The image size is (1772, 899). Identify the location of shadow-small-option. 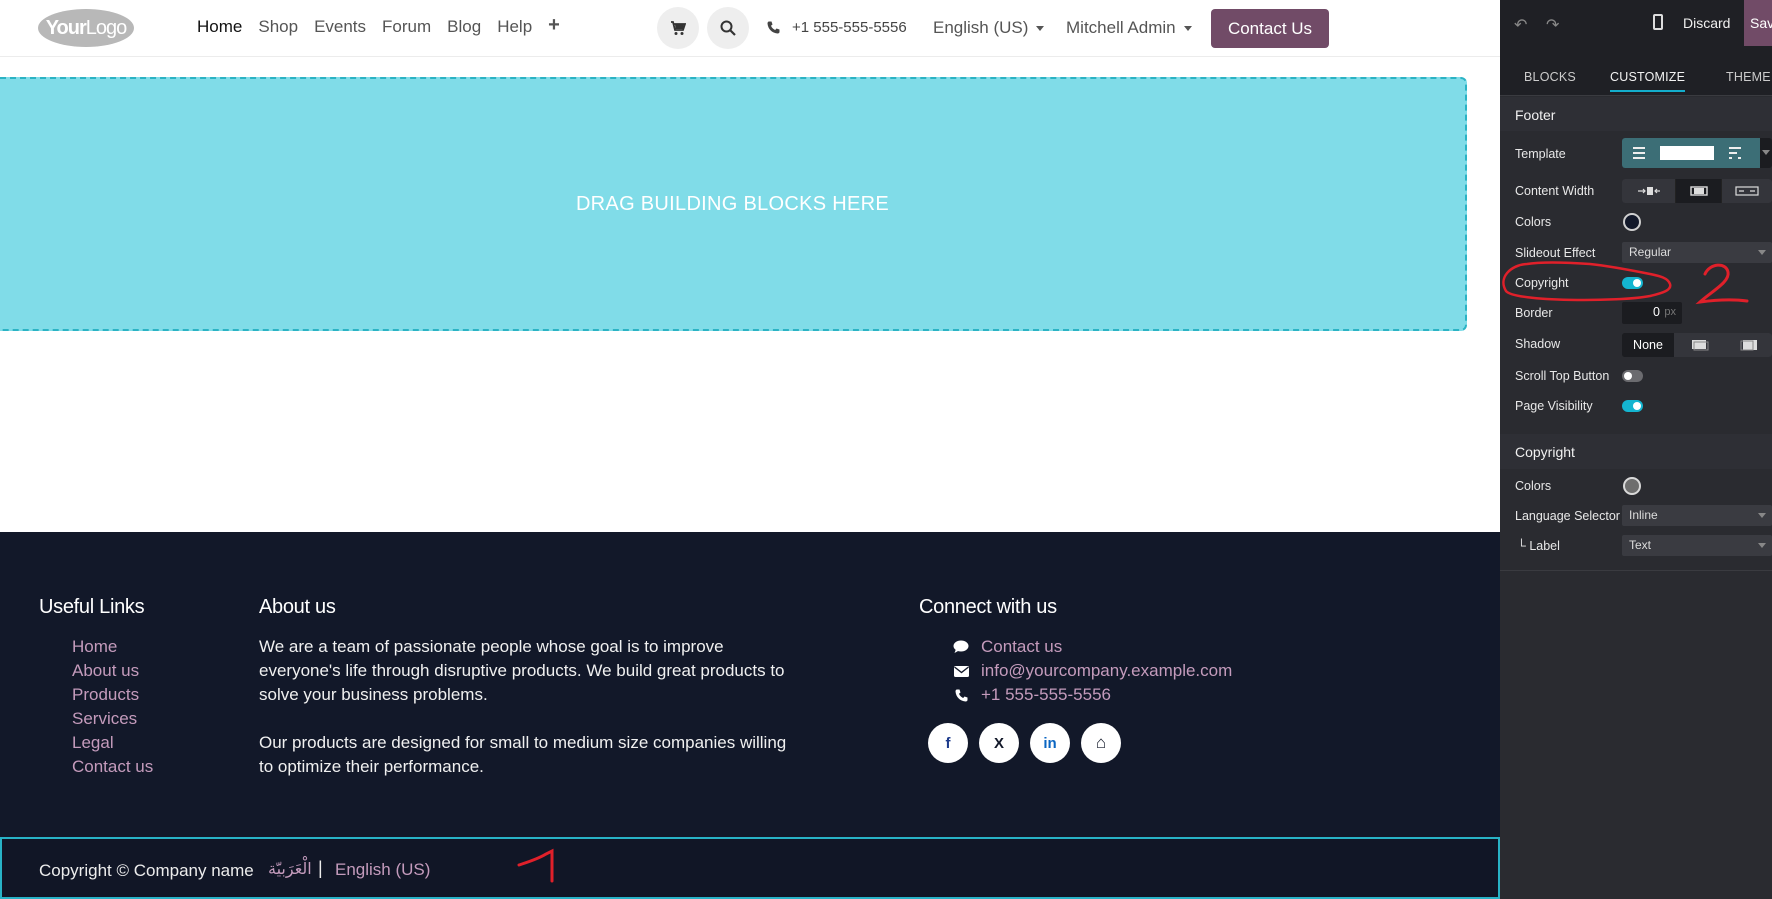
(1700, 345).